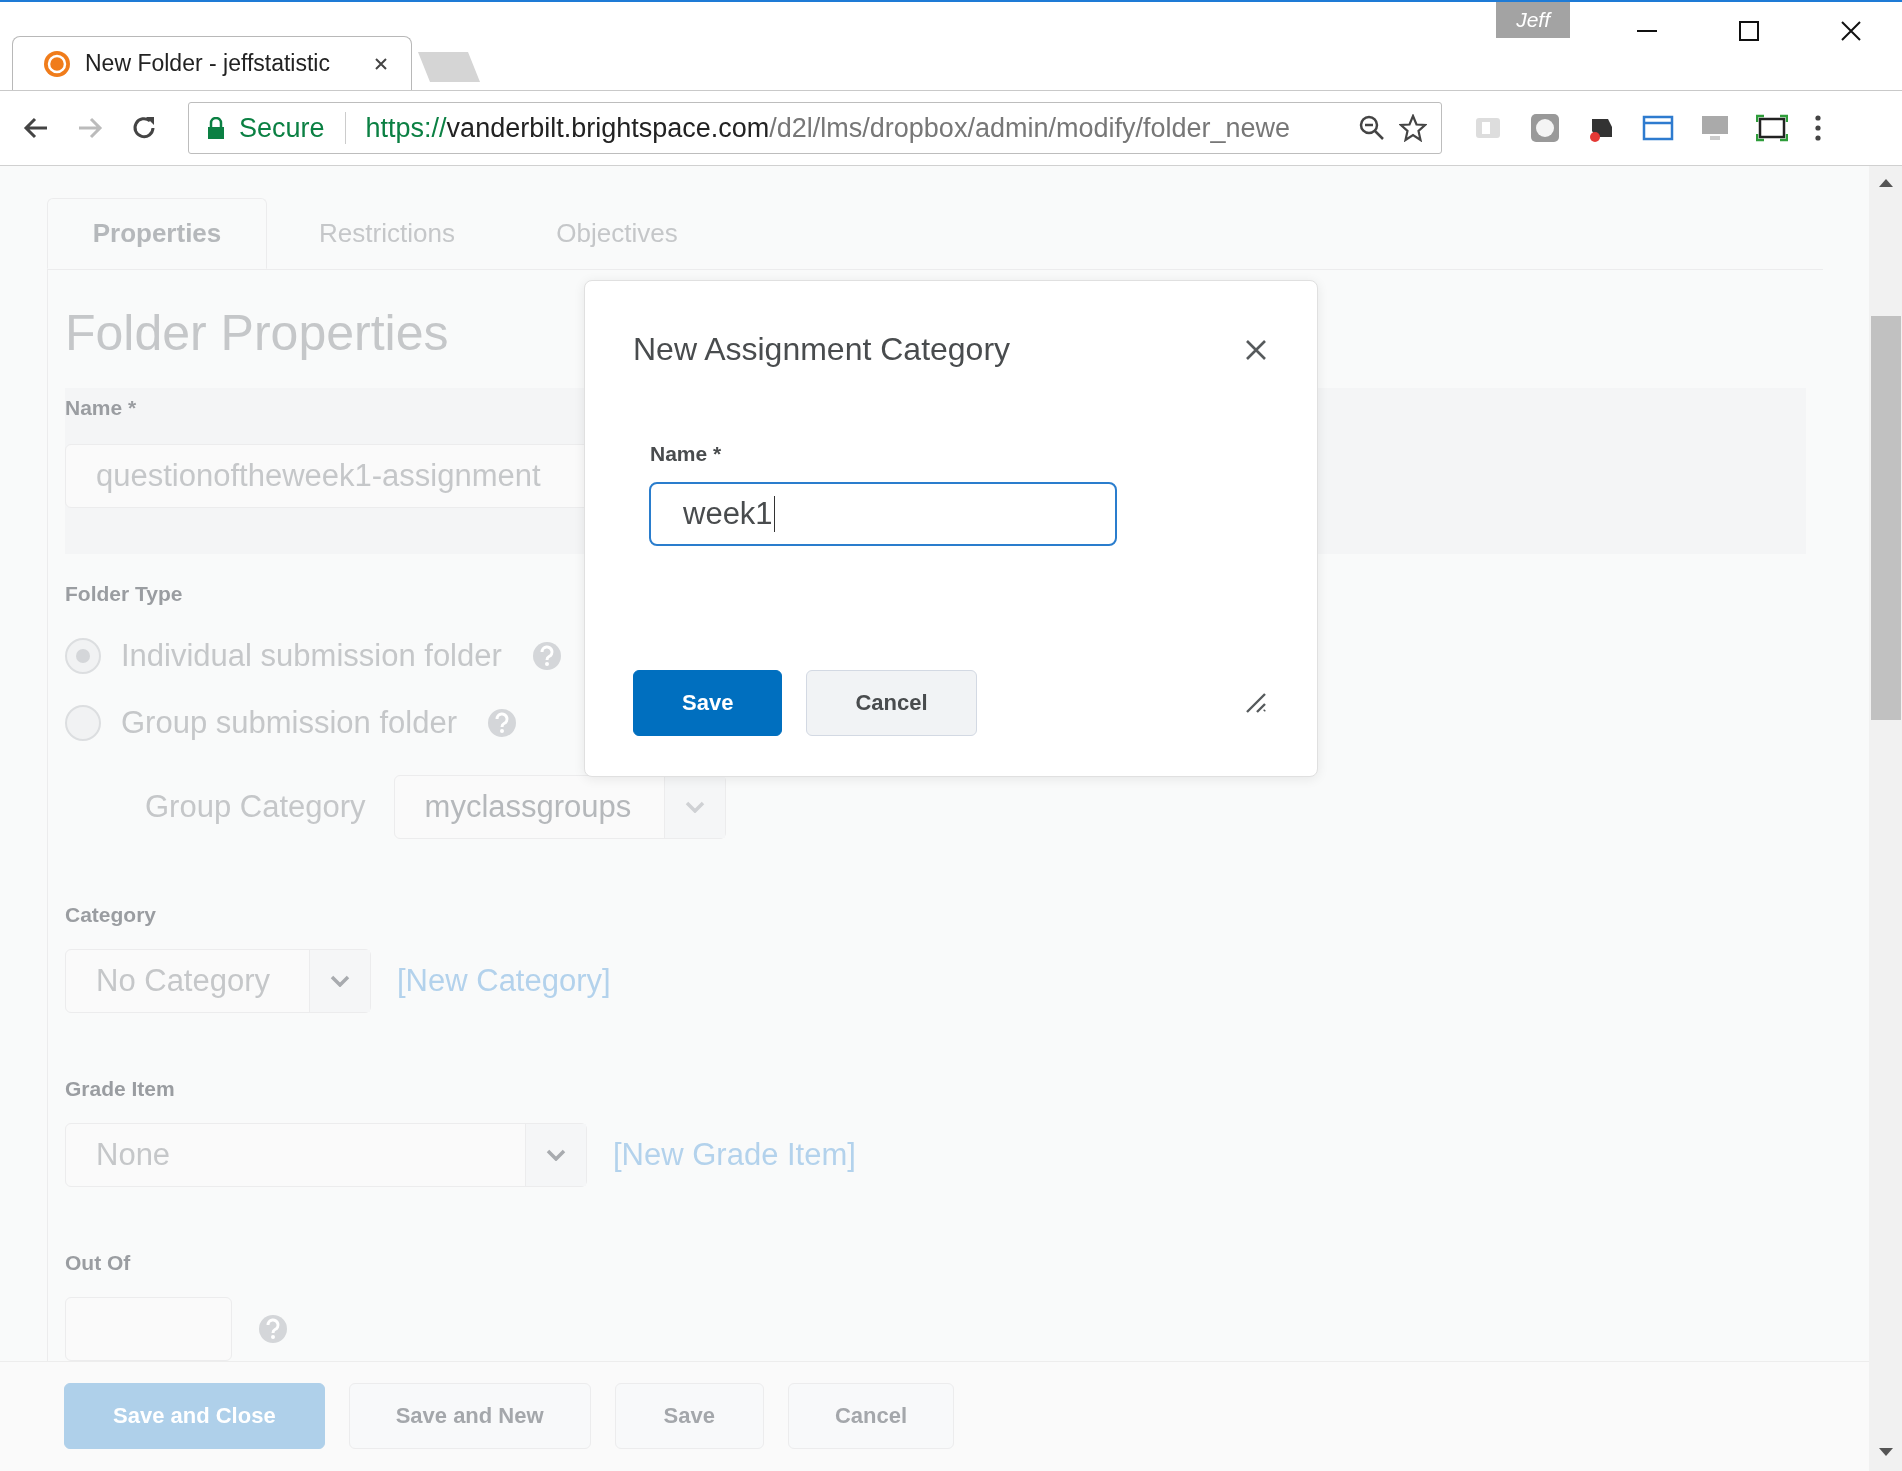 The height and width of the screenshot is (1471, 1902). I want to click on name-input: week1, so click(883, 514).